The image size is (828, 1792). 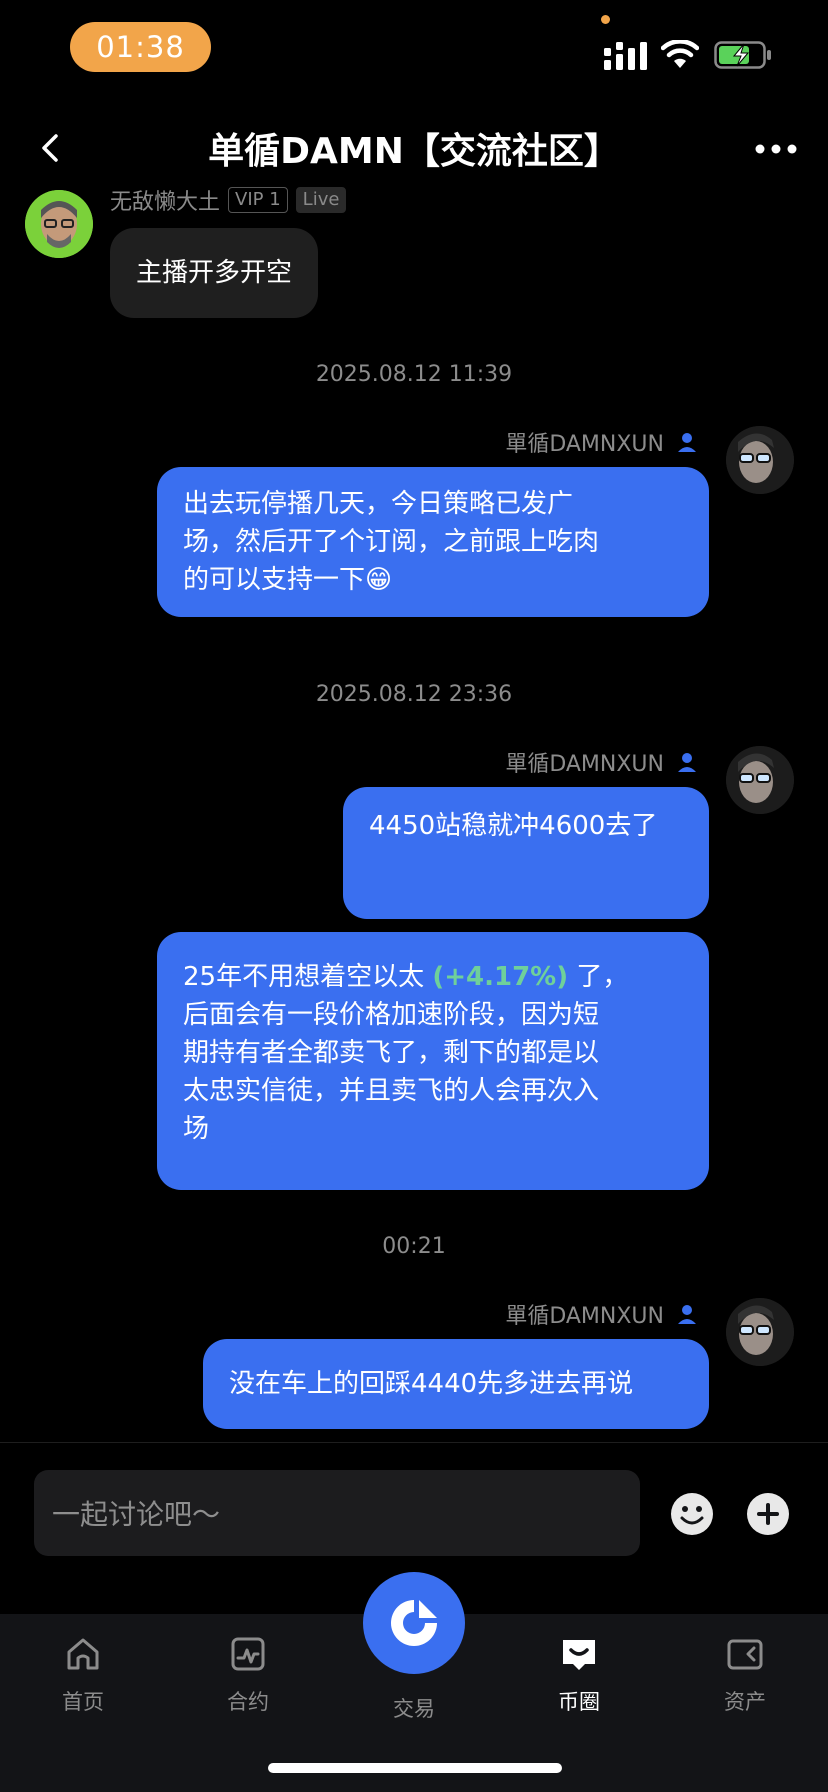 What do you see at coordinates (165, 202) in the screenshot?
I see `sender-name: 无敌懒大土` at bounding box center [165, 202].